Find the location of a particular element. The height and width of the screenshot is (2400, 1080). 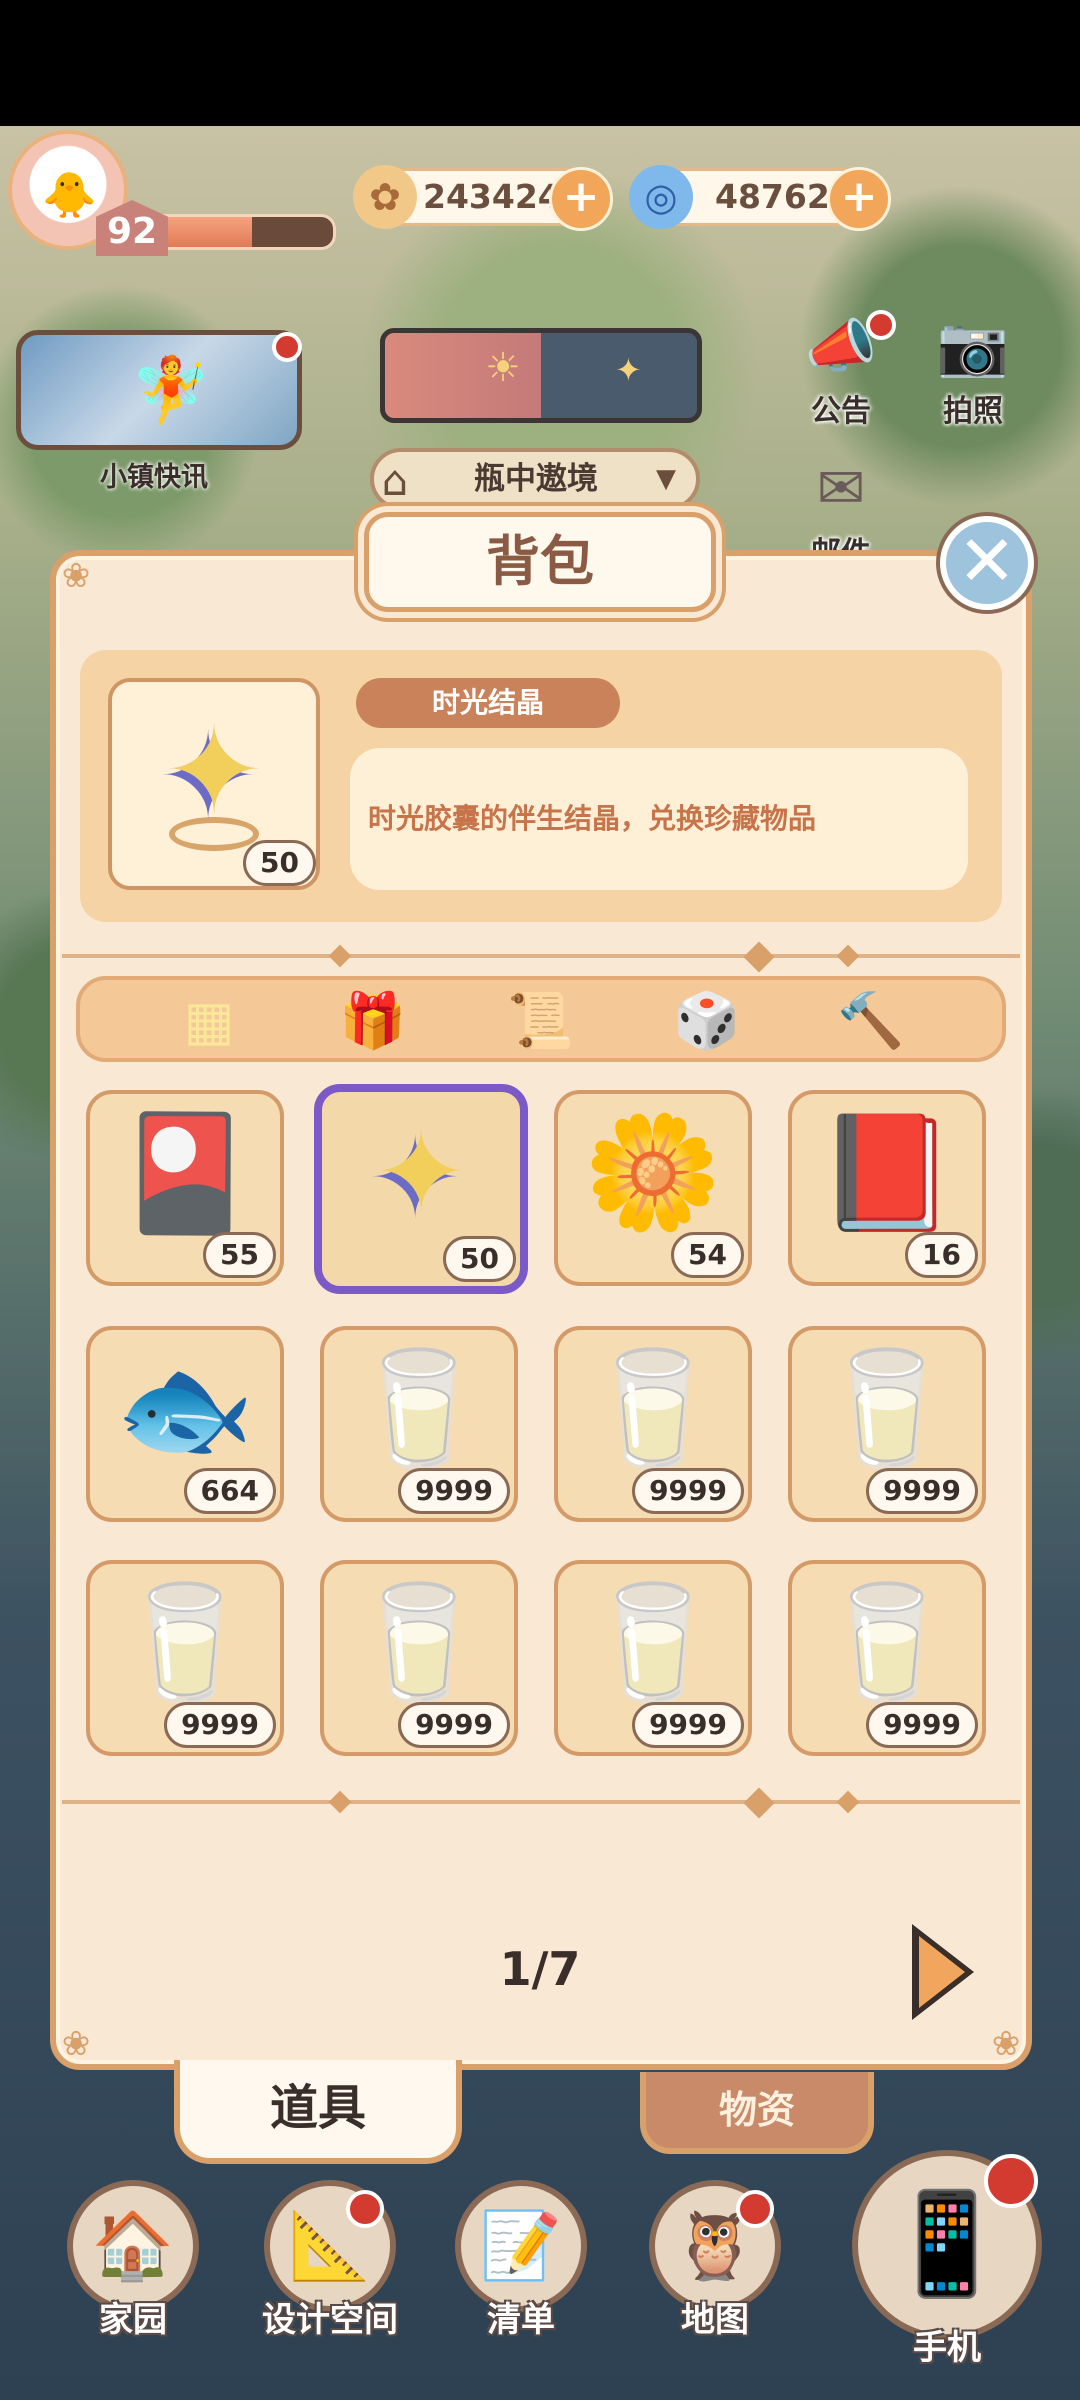

photo-label: 拍照 is located at coordinates (973, 411).